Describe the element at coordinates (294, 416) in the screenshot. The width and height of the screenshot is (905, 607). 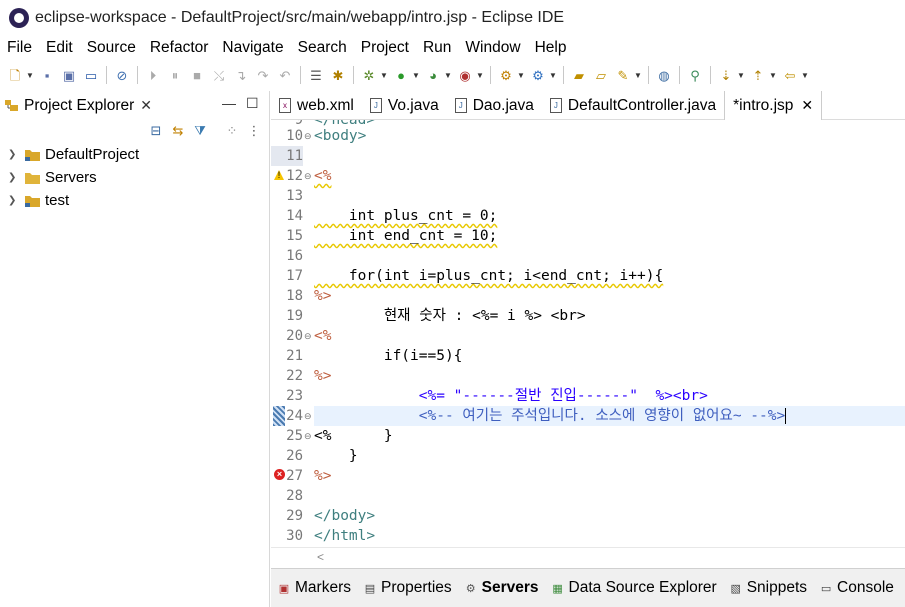
I see `line-number: 24` at that location.